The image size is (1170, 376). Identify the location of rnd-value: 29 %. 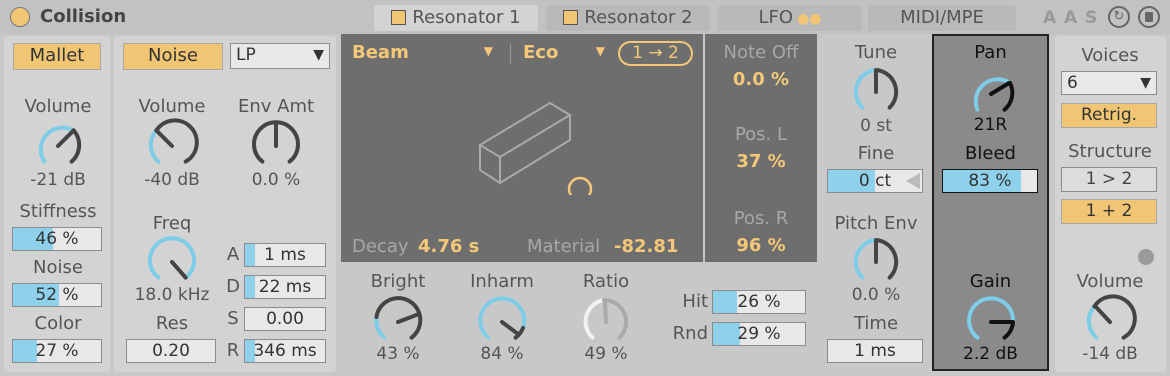
(759, 334).